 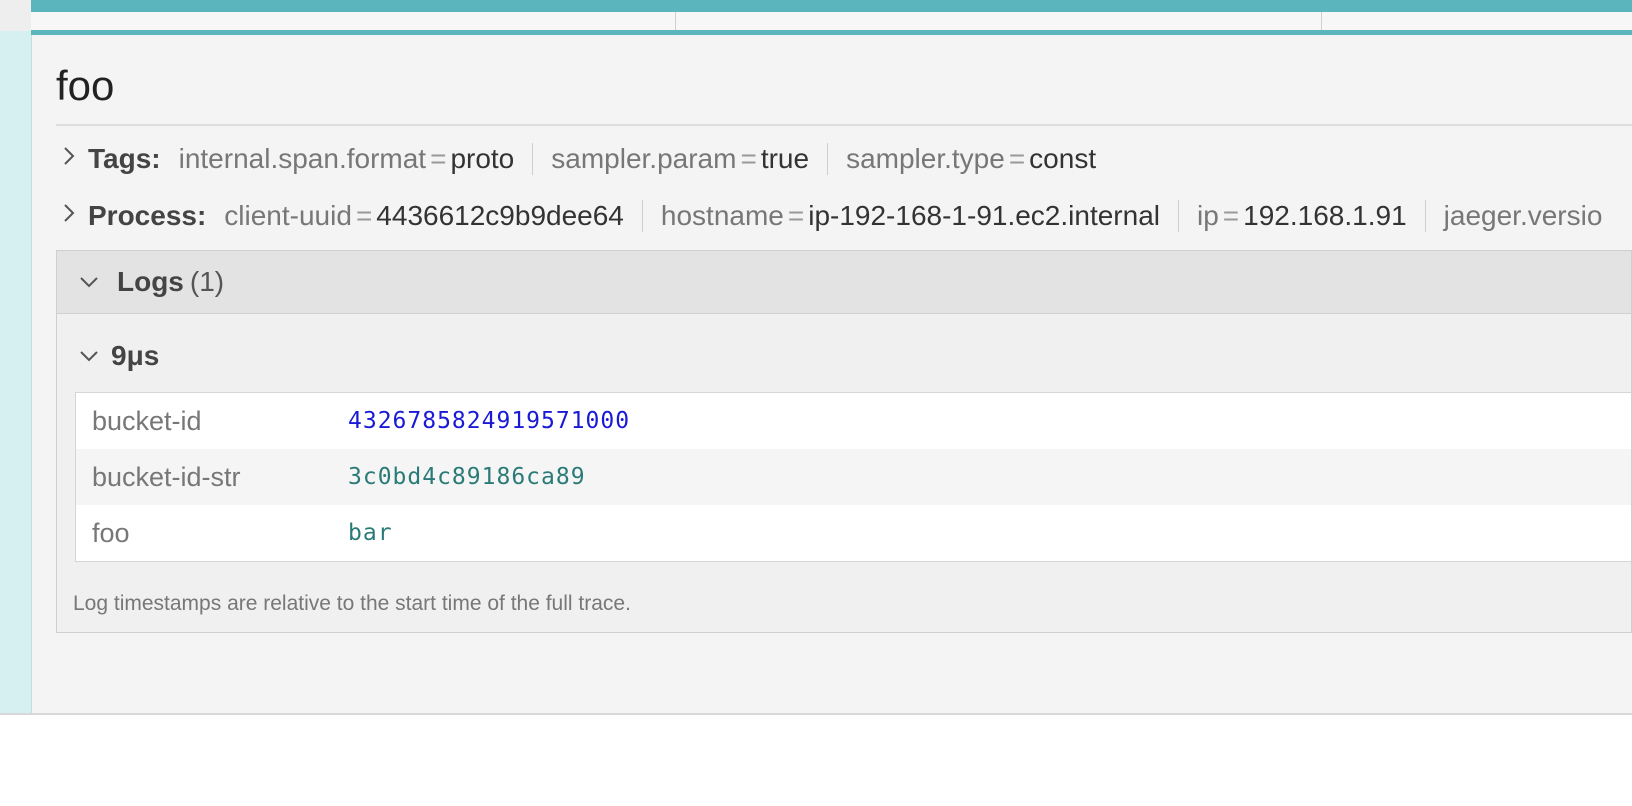 I want to click on table-row: bucket-id 4326785824919571000, so click(x=853, y=421).